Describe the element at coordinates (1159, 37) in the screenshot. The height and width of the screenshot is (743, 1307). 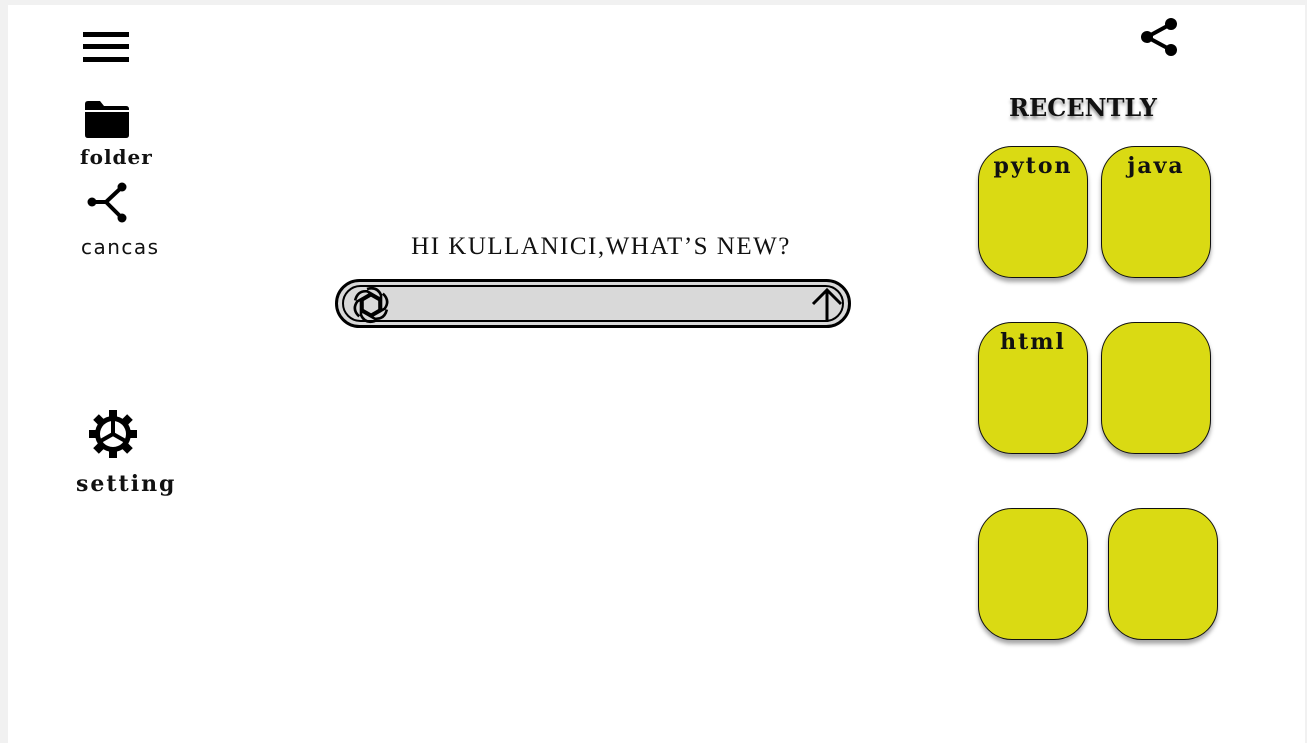
I see `share-icon` at that location.